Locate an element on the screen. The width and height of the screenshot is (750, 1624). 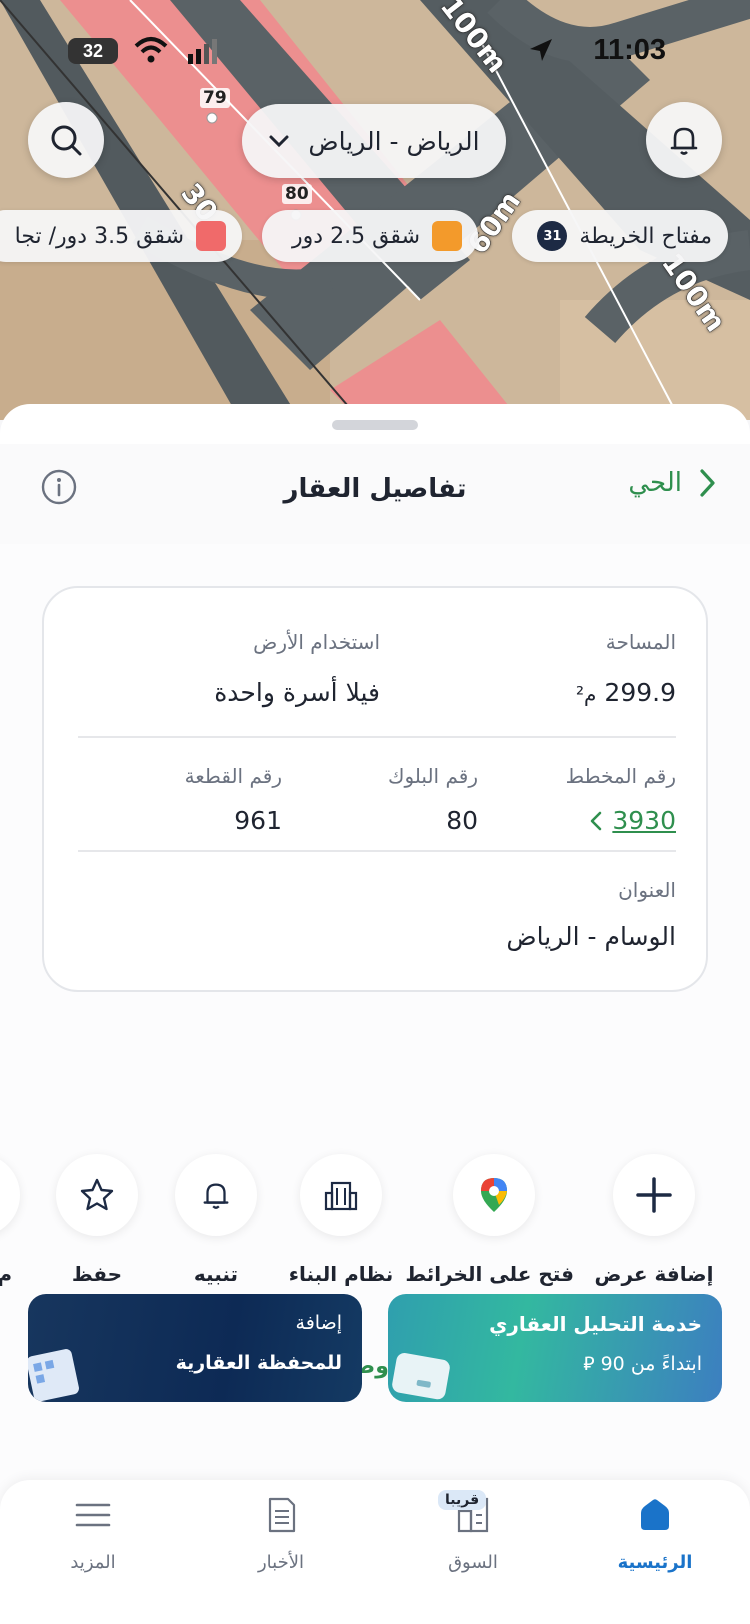
add-offer-label: إضافة عرض is located at coordinates (654, 1274).